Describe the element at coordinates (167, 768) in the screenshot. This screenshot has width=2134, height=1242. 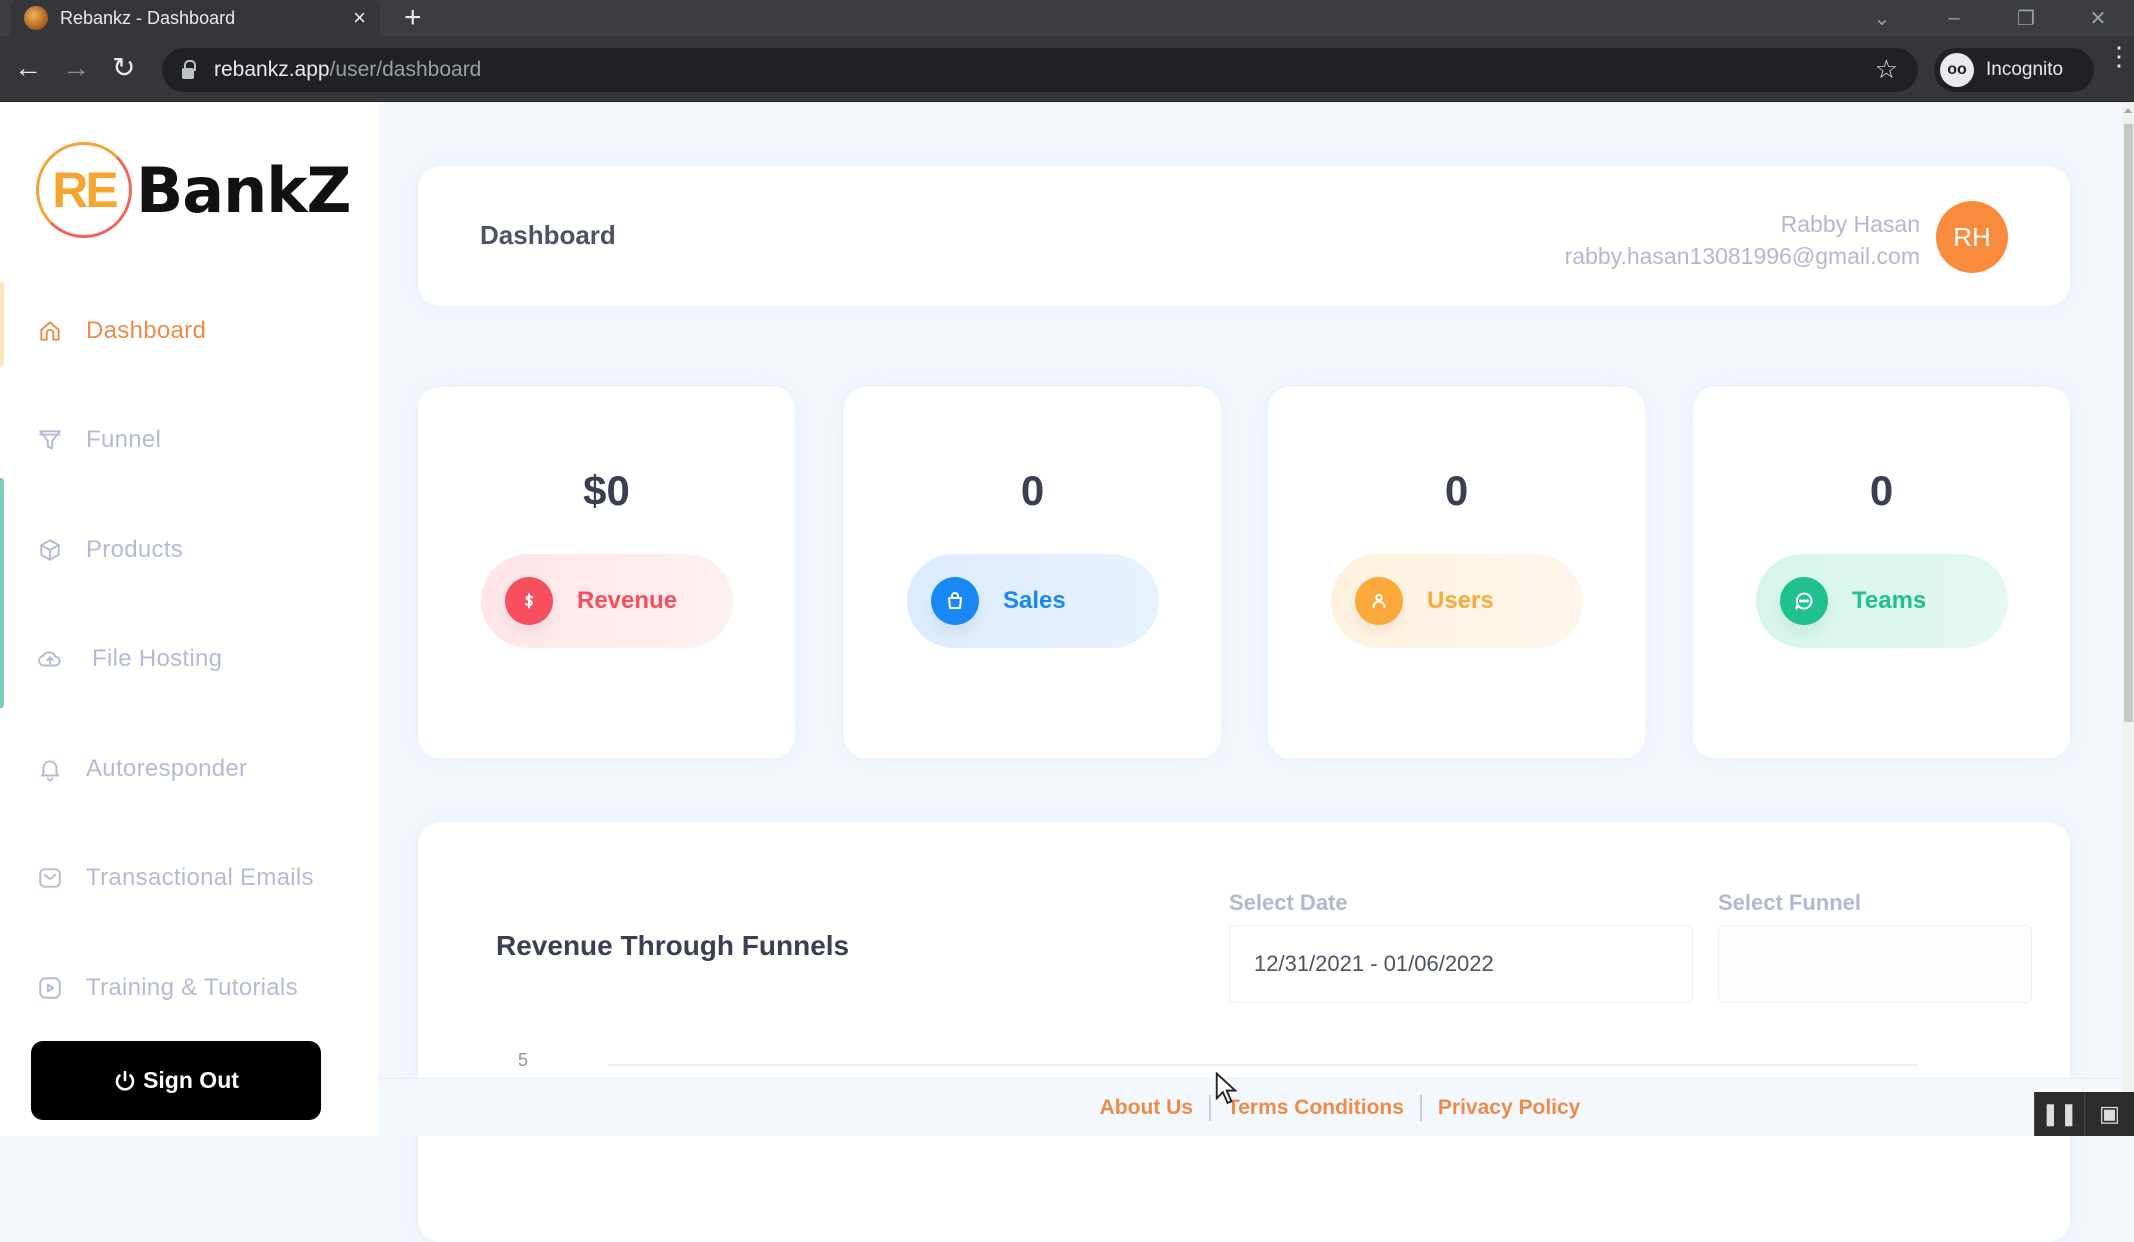
I see `sidebar-item-label: Autoresponder` at that location.